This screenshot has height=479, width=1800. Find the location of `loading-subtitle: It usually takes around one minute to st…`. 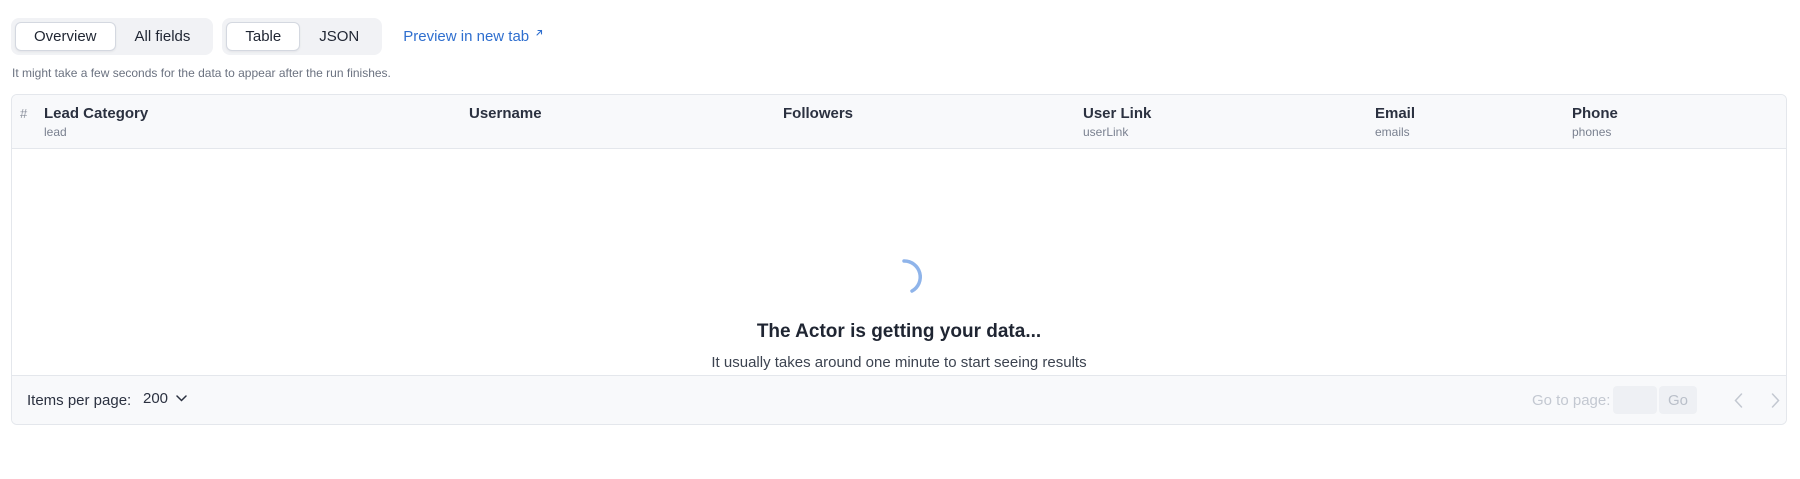

loading-subtitle: It usually takes around one minute to st… is located at coordinates (899, 362).